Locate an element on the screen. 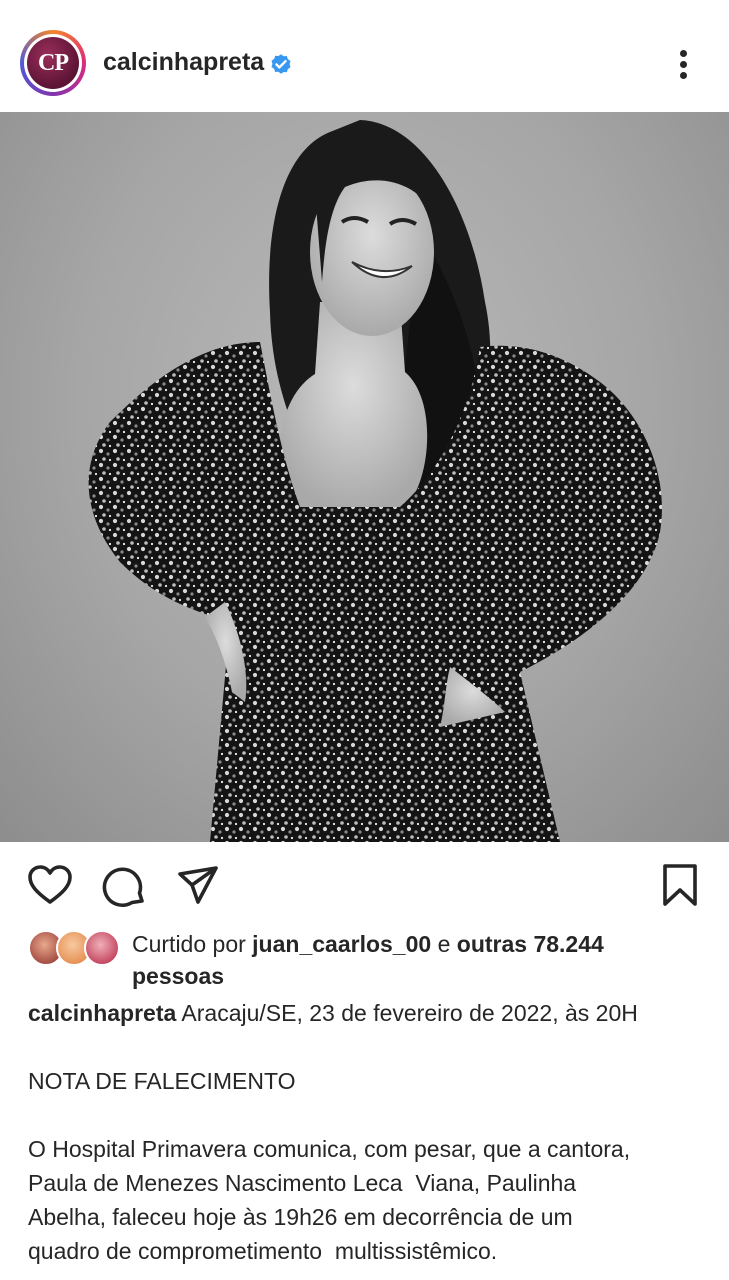 The image size is (729, 1280). avatar-border: CP is located at coordinates (53, 63).